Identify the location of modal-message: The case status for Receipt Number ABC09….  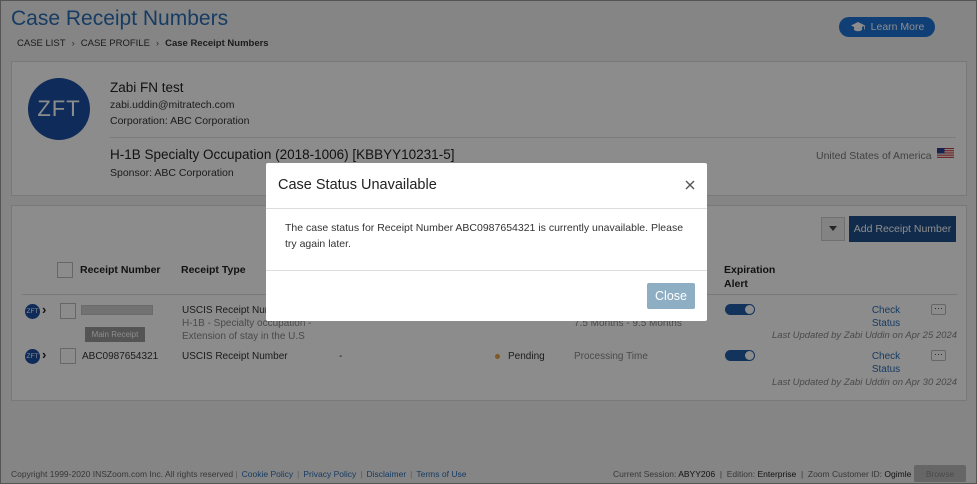
(484, 236).